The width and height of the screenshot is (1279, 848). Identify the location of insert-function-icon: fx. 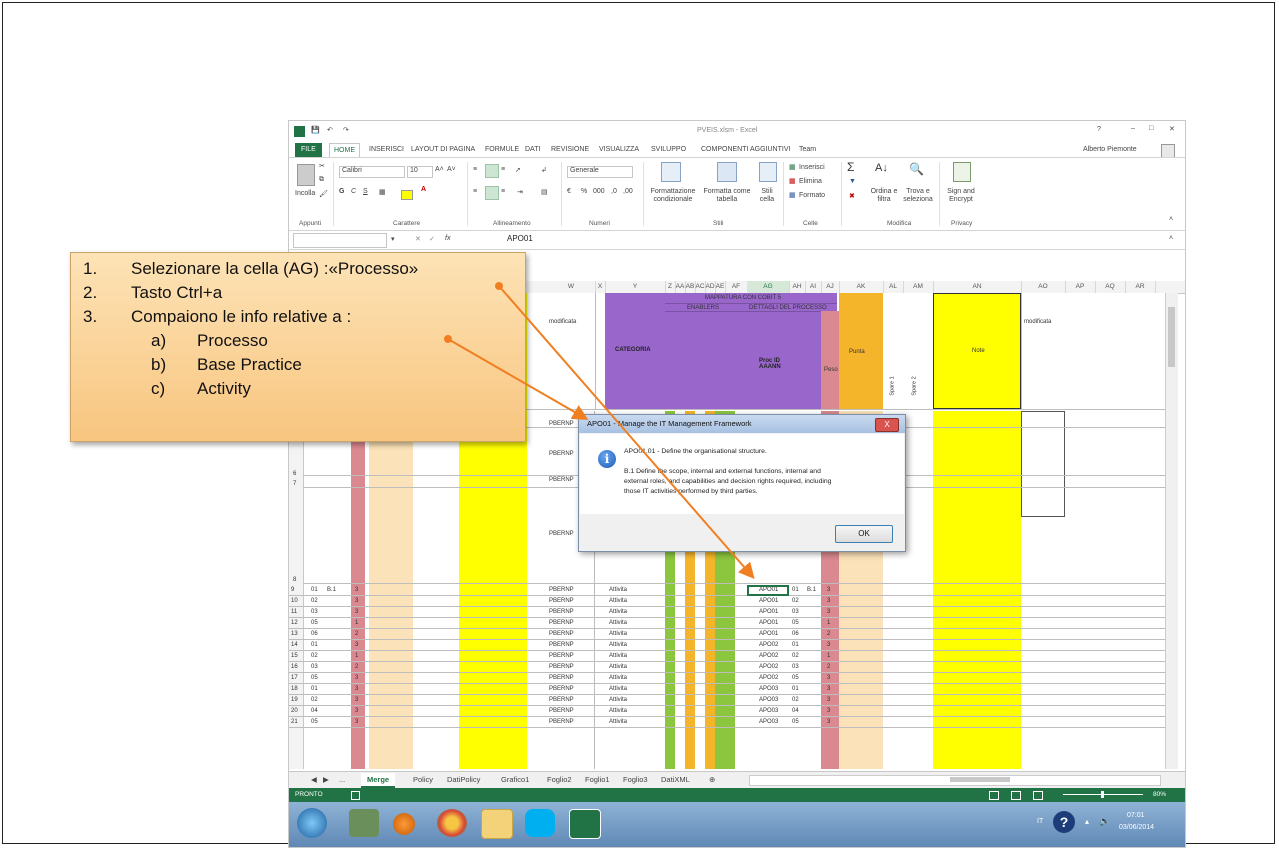
(447, 238).